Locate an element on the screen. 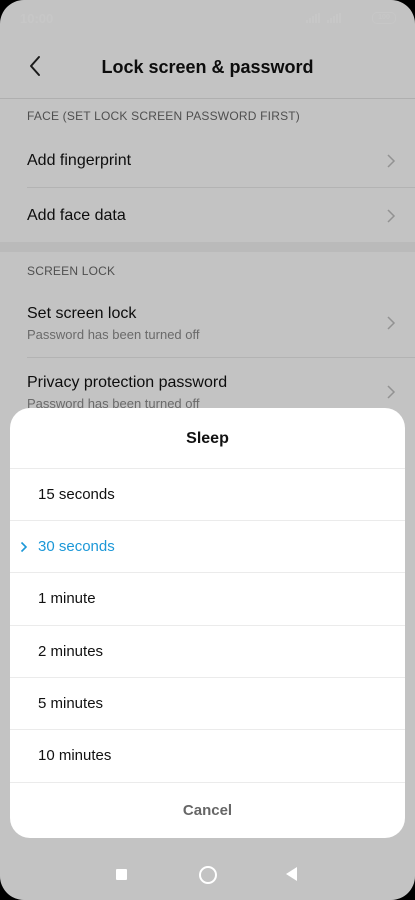  back-triangle-icon is located at coordinates (291, 874).